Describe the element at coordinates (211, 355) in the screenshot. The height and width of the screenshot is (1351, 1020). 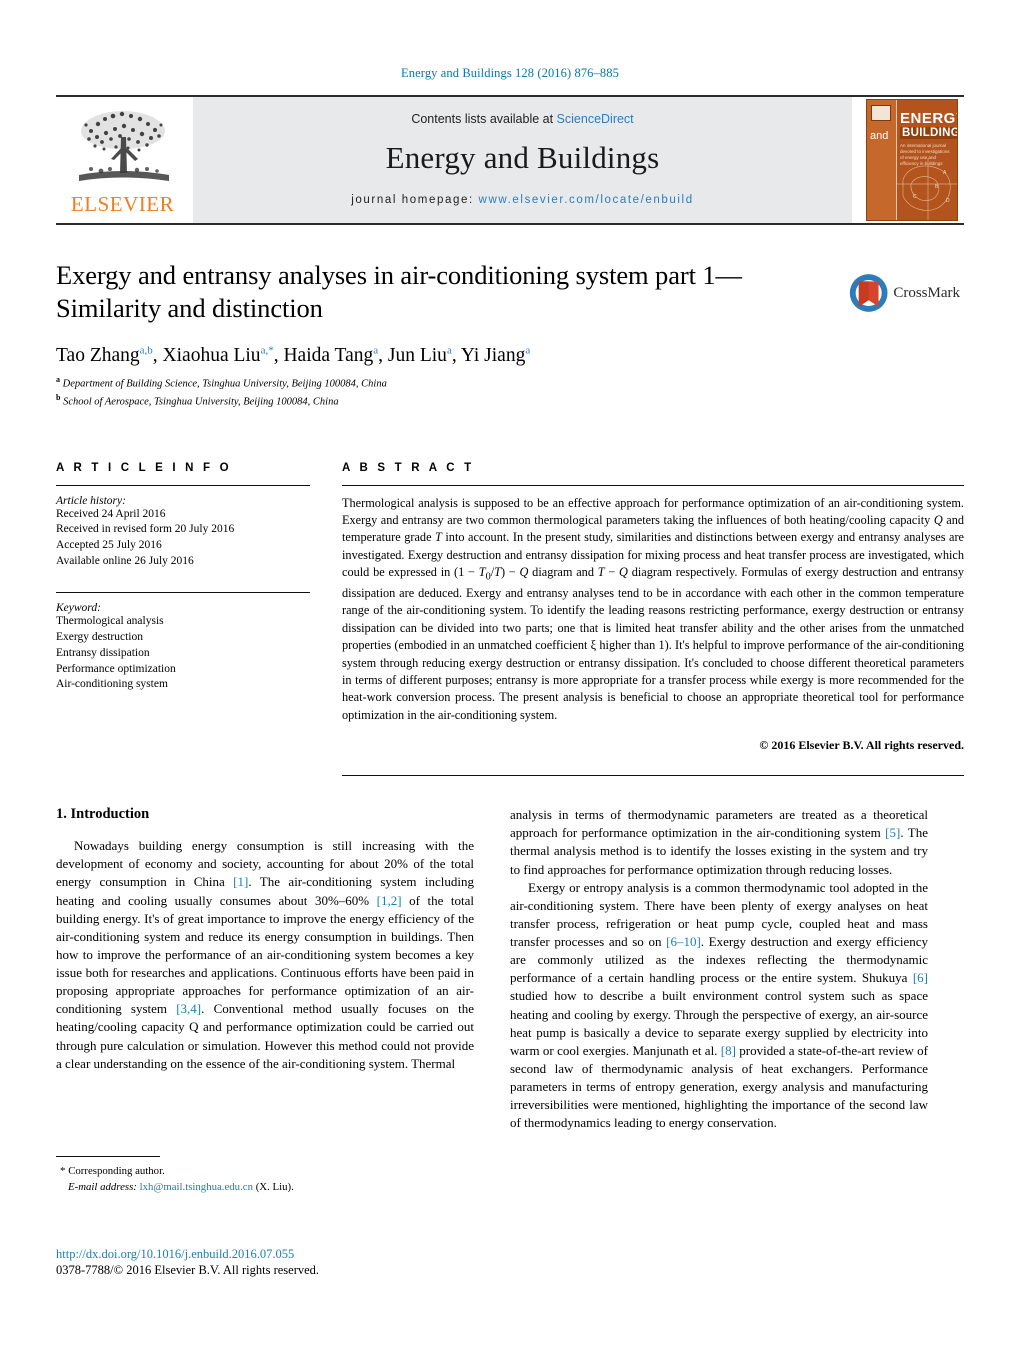
I see `author-name: Xiaohua Liu` at that location.